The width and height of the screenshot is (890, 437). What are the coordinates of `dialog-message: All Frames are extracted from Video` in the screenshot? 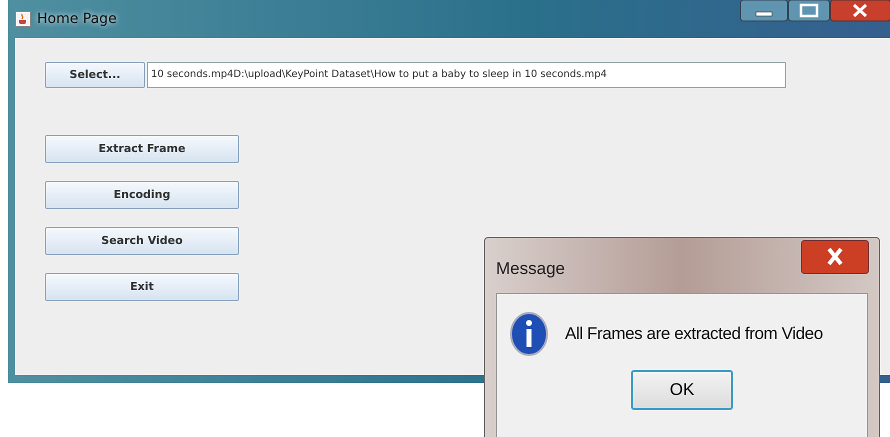 It's located at (694, 334).